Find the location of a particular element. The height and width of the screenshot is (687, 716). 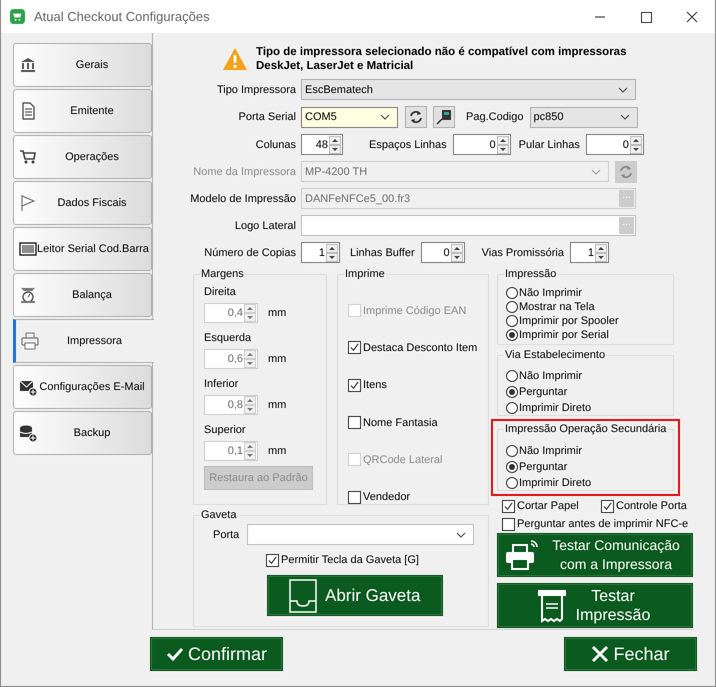

bank-icon is located at coordinates (28, 65).